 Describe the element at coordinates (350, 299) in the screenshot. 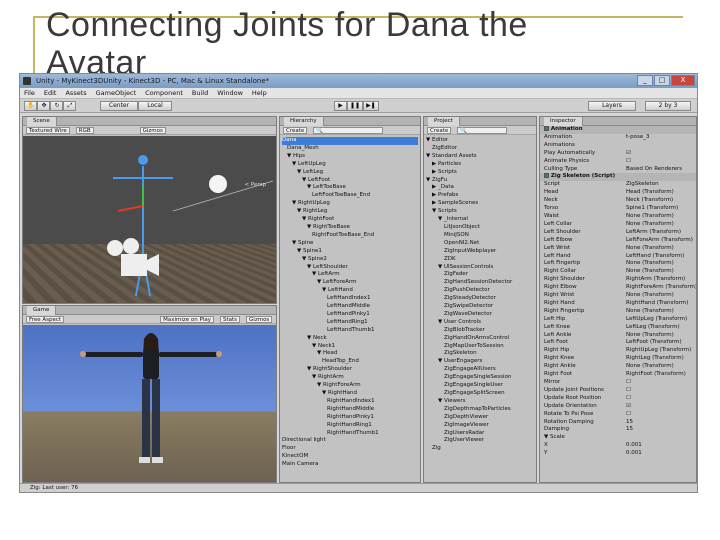

I see `hierarchy-item: LeftHandIndex1` at that location.